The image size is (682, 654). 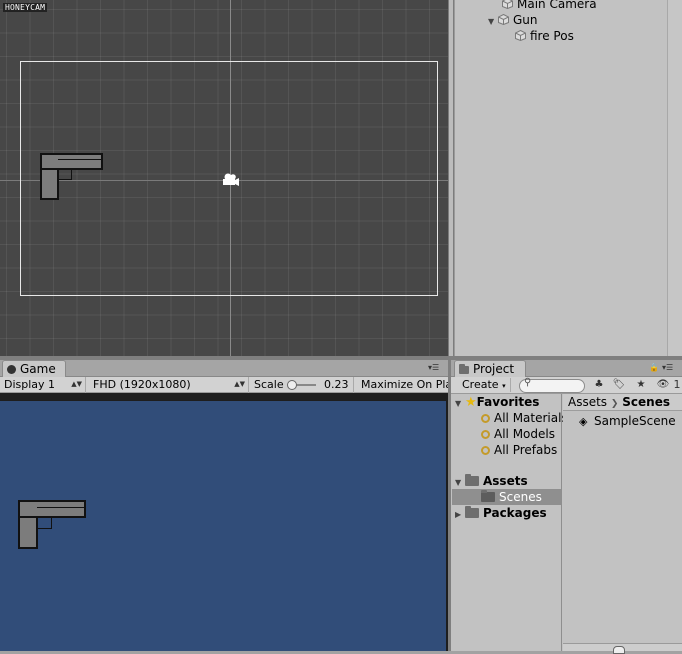 What do you see at coordinates (614, 404) in the screenshot?
I see `chevron-right-icon: ❯` at bounding box center [614, 404].